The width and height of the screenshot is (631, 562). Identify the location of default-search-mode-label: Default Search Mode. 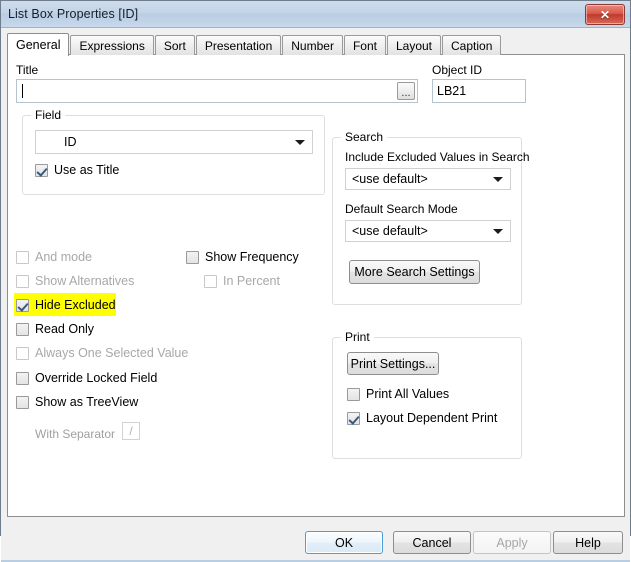
(401, 209).